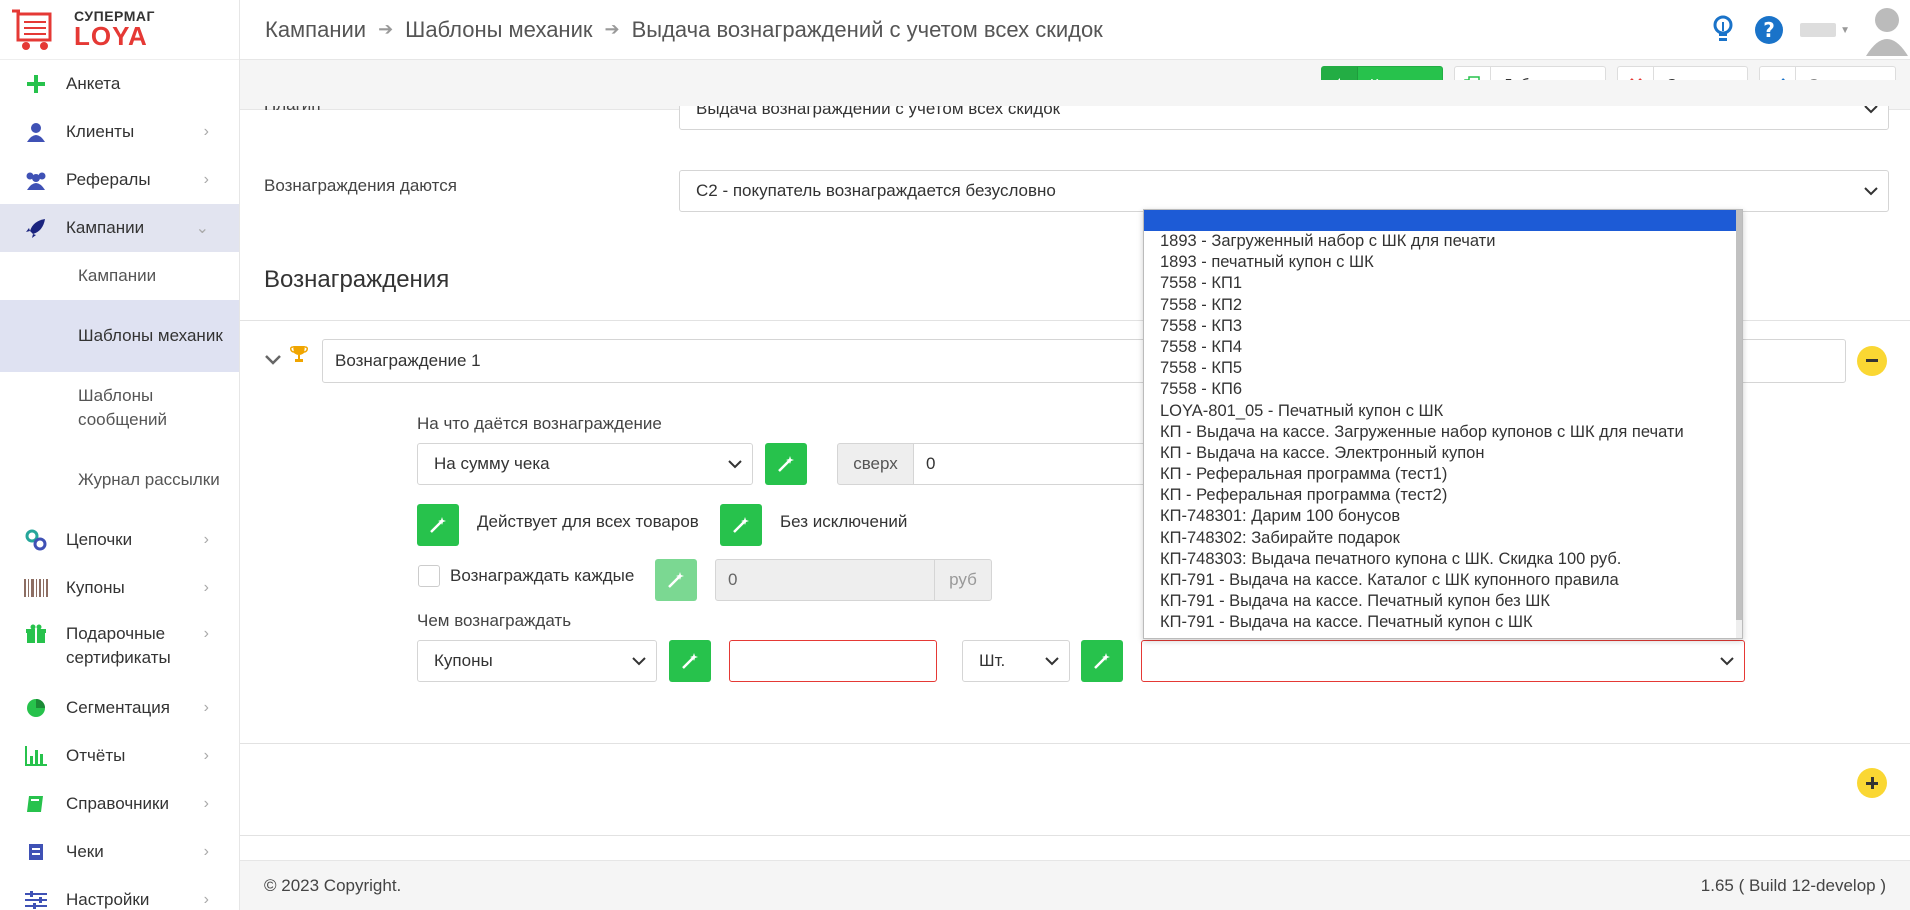  I want to click on reward-with-select: Купоны, so click(537, 661).